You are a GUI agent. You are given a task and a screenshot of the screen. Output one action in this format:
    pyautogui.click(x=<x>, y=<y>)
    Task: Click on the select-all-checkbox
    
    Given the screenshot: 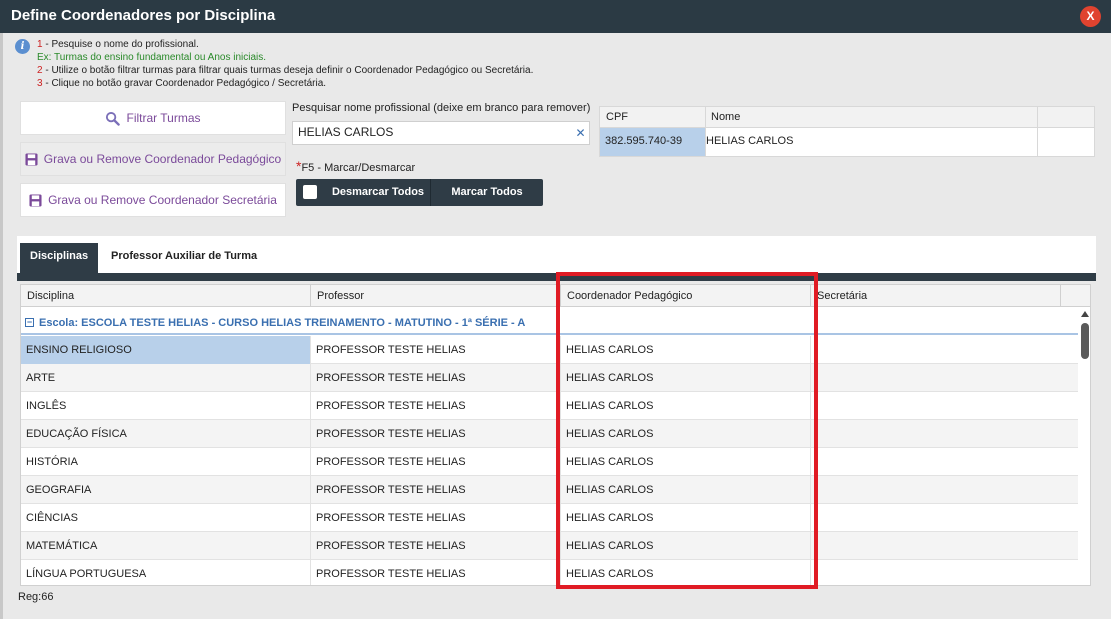 What is the action you would take?
    pyautogui.click(x=310, y=192)
    